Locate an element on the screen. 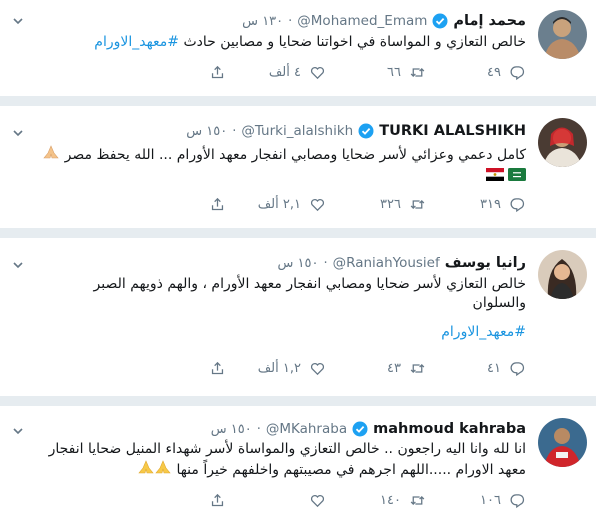  retweet-count: ٣٢٦ is located at coordinates (390, 204).